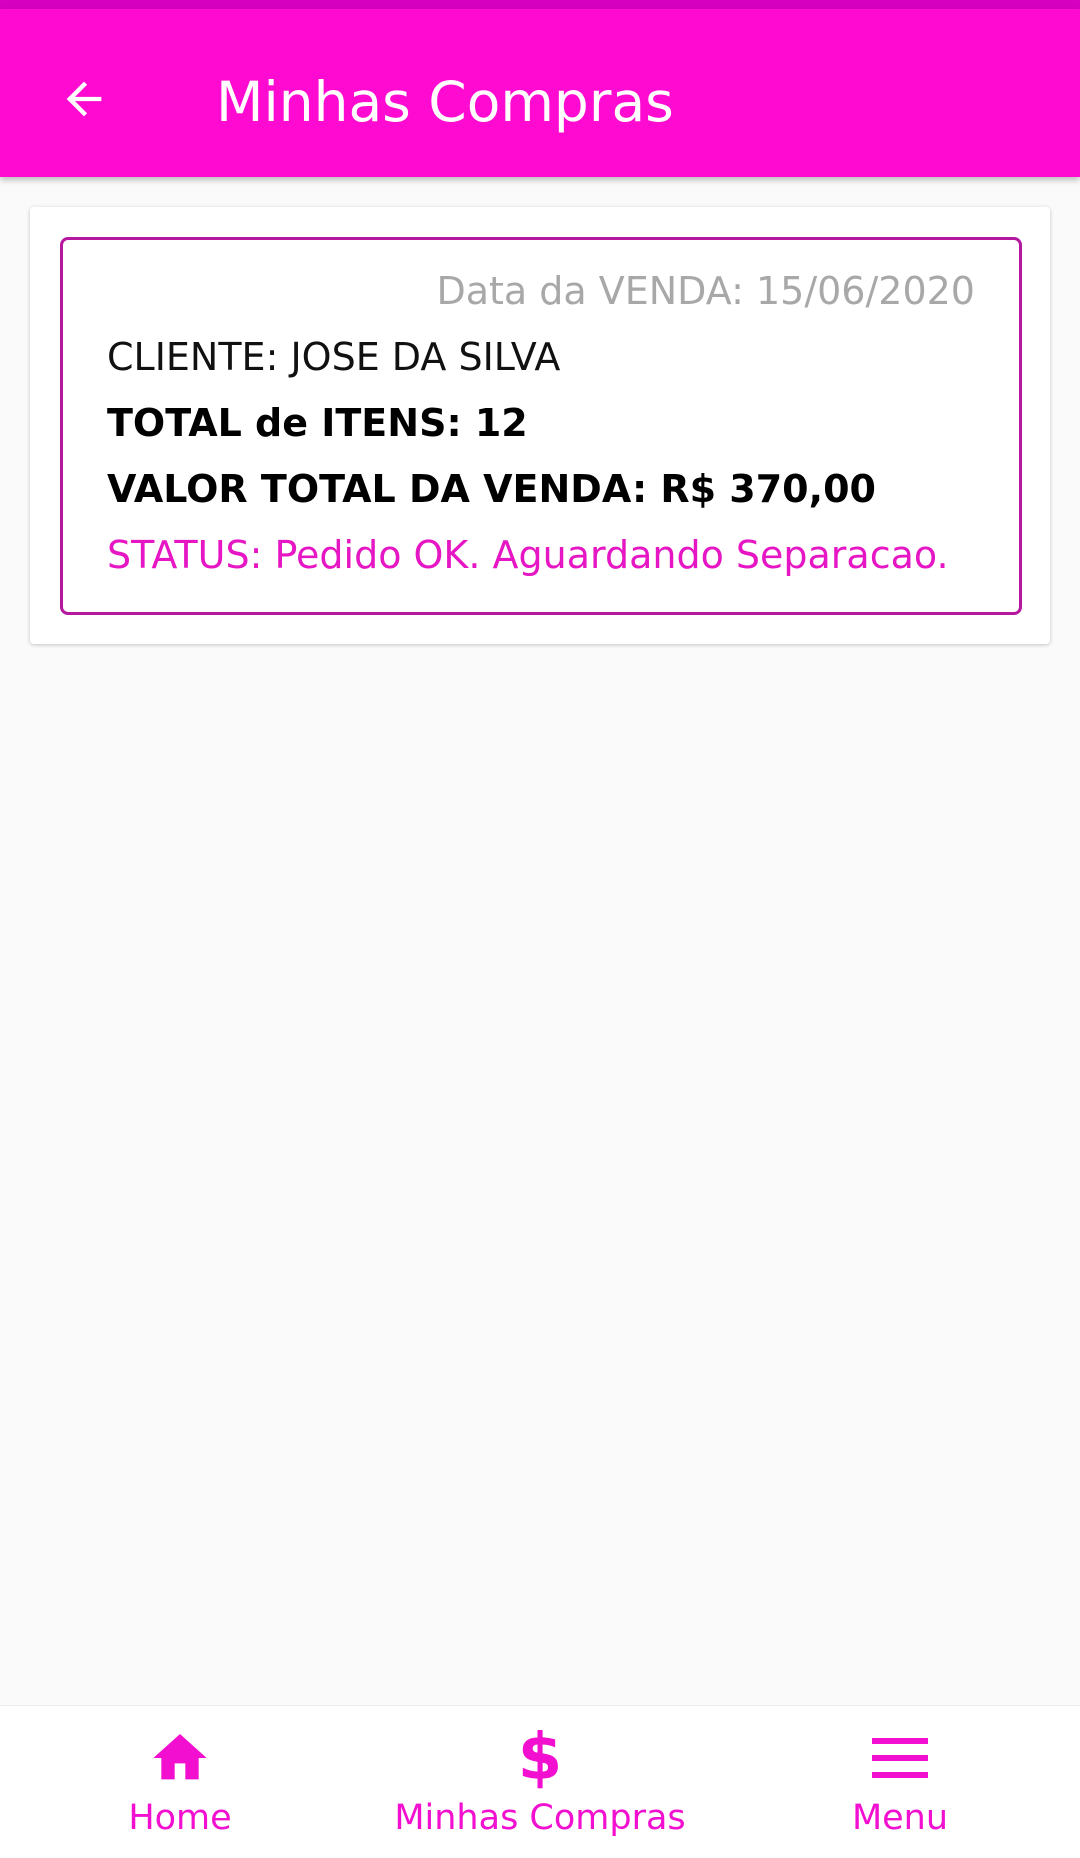  I want to click on app-bar: Minhas Compras, so click(540, 93).